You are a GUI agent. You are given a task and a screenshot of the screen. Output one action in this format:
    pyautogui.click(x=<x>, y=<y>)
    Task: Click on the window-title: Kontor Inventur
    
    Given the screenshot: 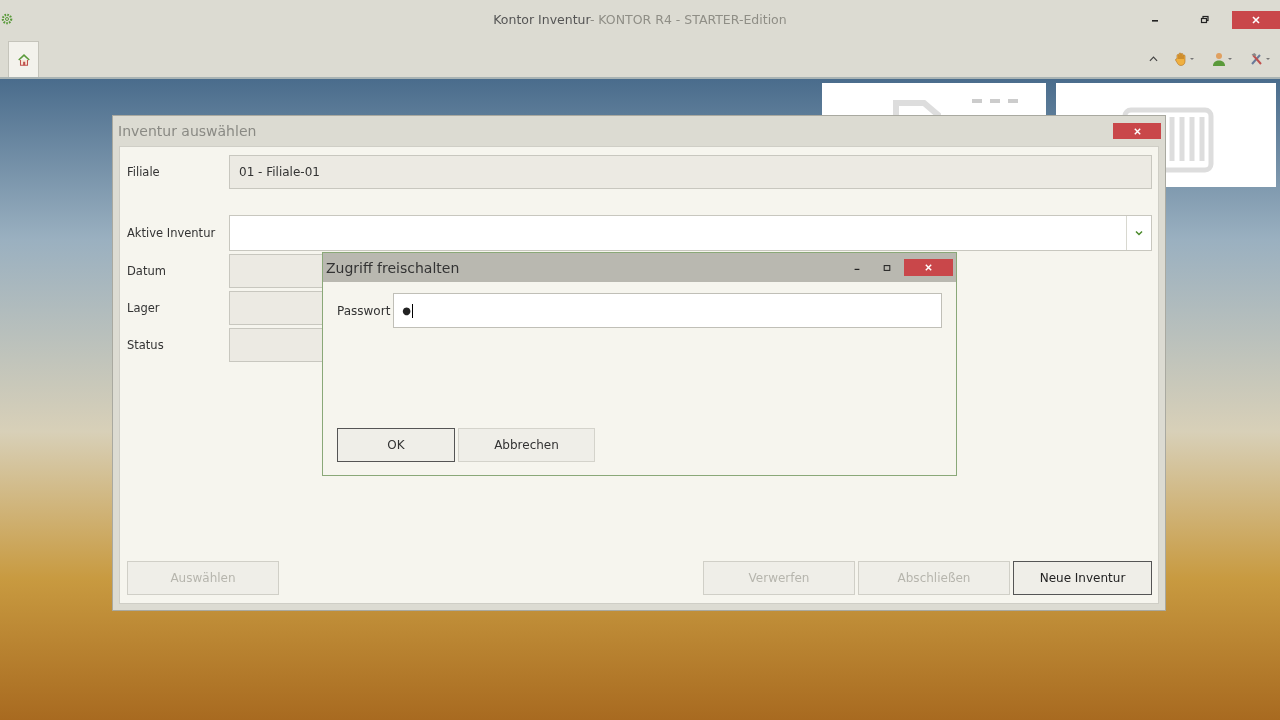 What is the action you would take?
    pyautogui.click(x=541, y=19)
    